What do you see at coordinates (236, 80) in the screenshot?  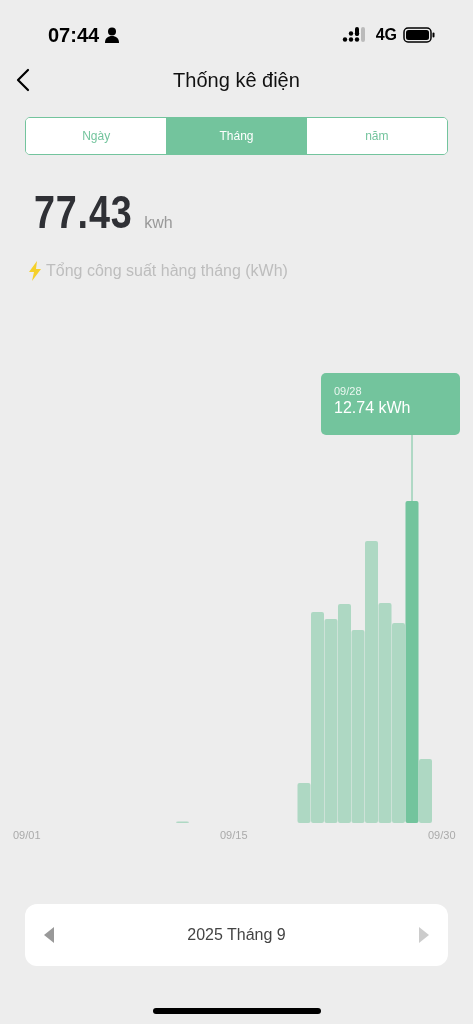 I see `screen-title: Thống kê điện` at bounding box center [236, 80].